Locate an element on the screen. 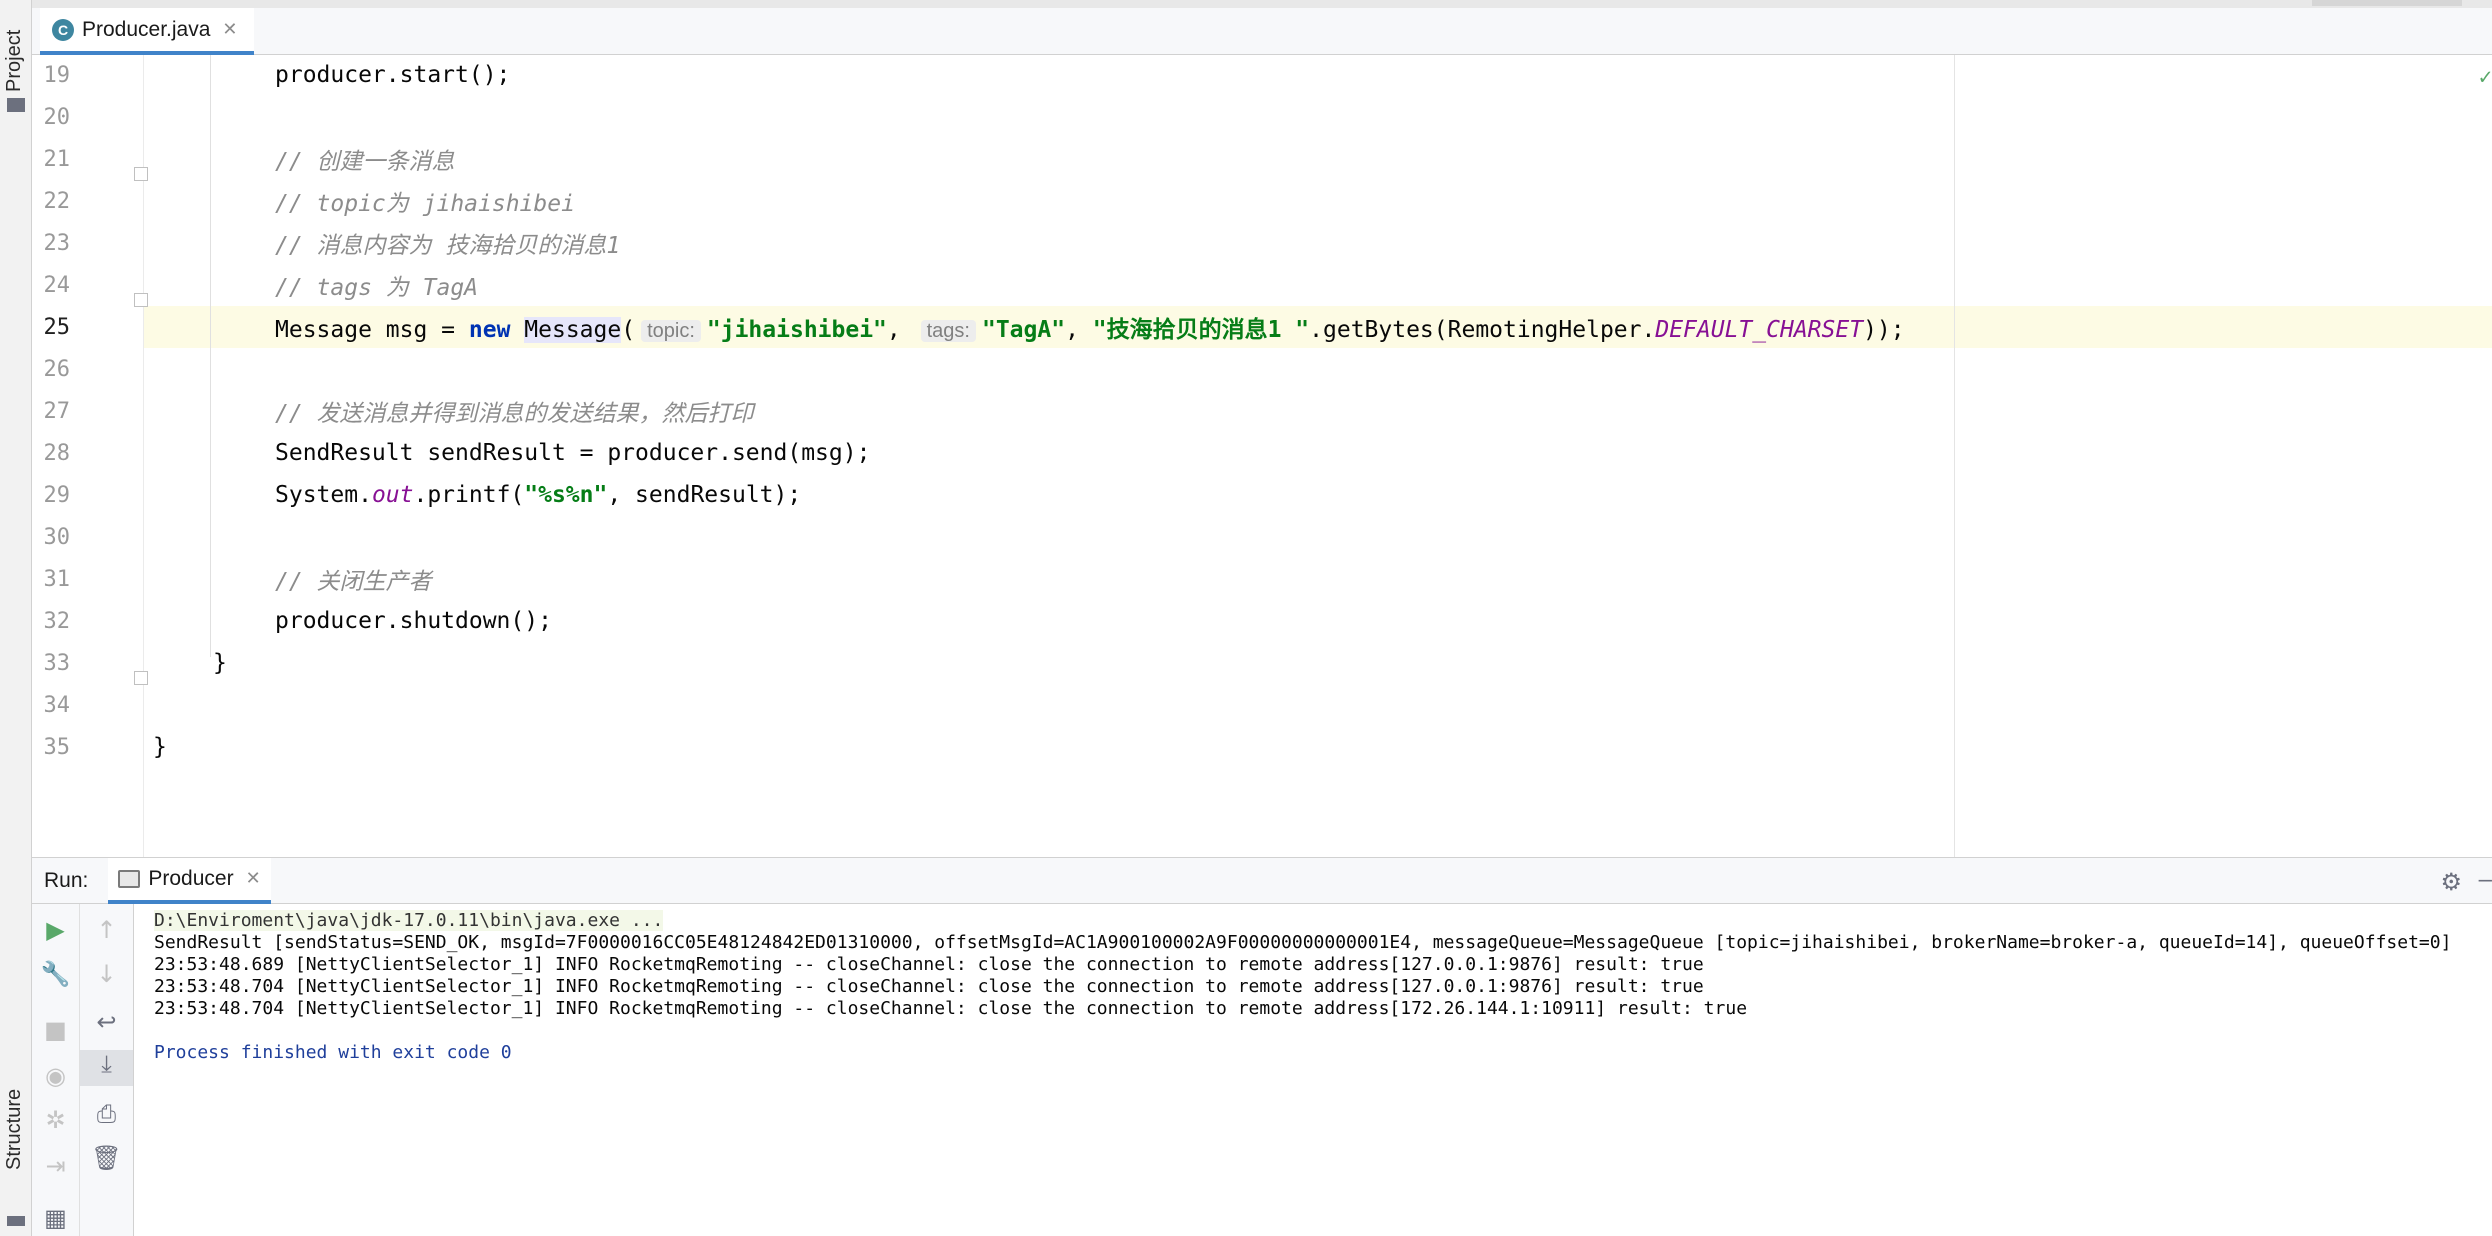  code-token: } is located at coordinates (220, 663).